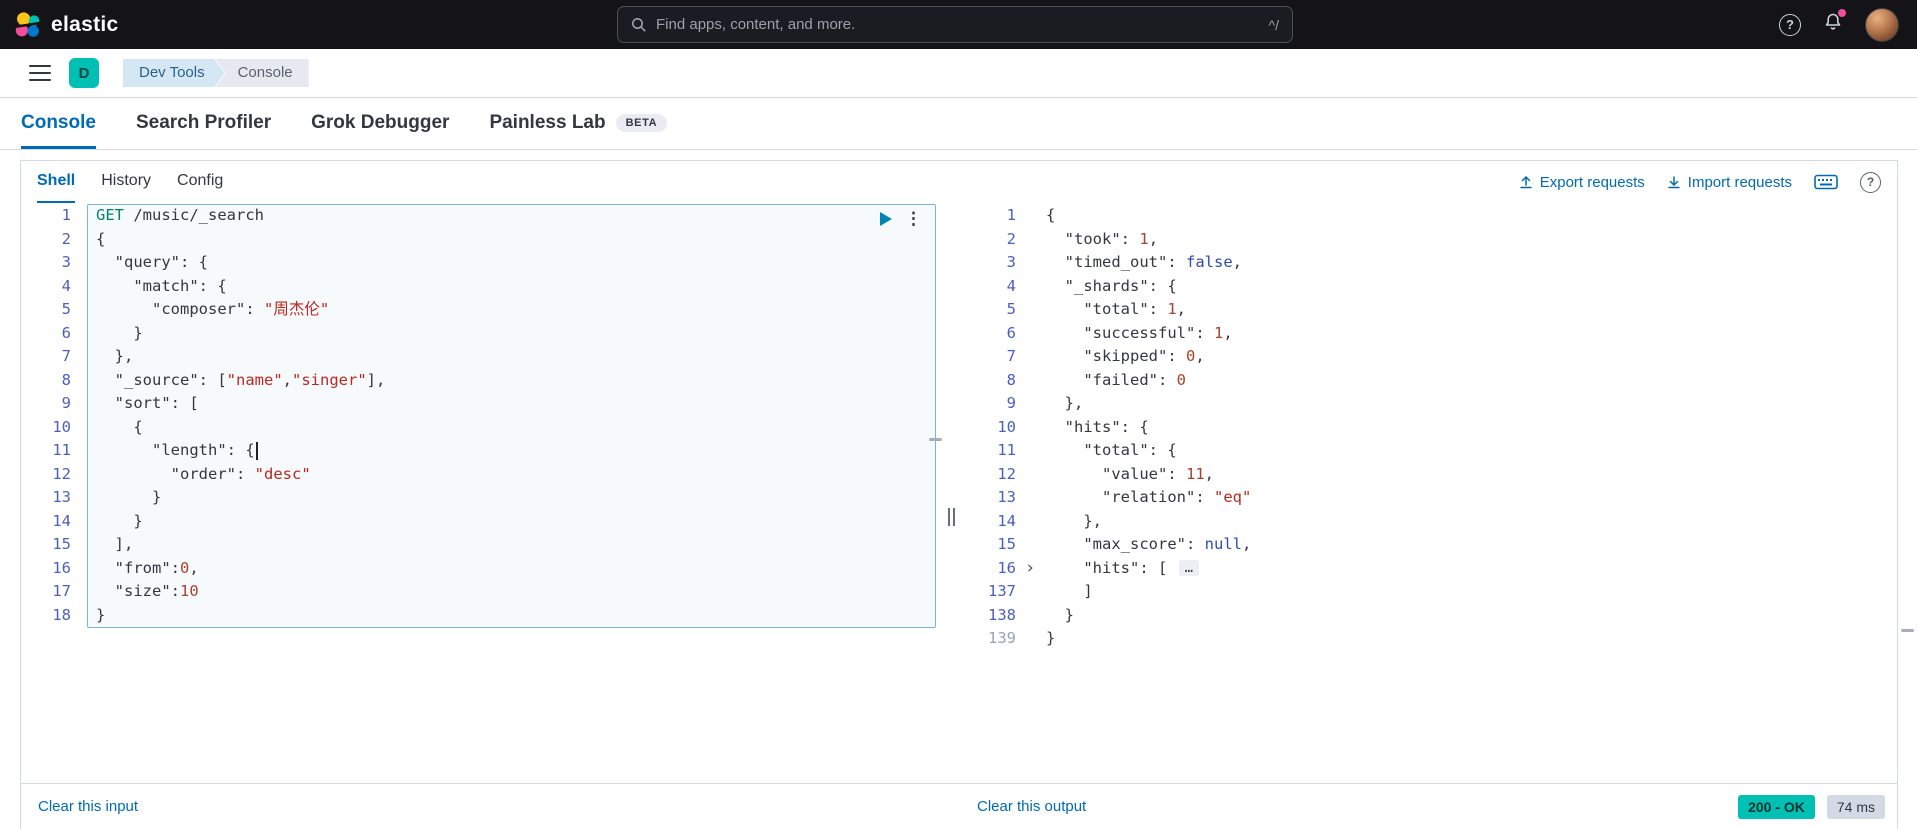 The width and height of the screenshot is (1917, 829). I want to click on search-placeholder: Find apps, content, and more., so click(756, 24).